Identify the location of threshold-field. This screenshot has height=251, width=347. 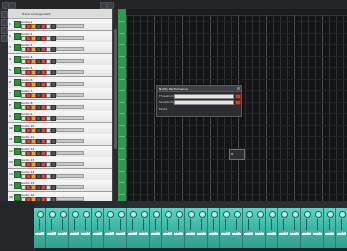
(204, 96).